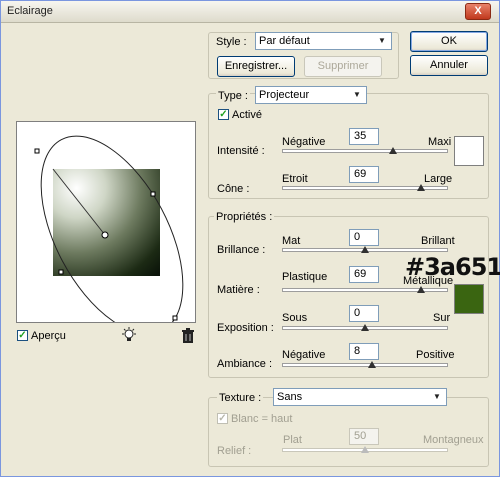  Describe the element at coordinates (360, 397) in the screenshot. I see `texture-select: Sans ▼` at that location.